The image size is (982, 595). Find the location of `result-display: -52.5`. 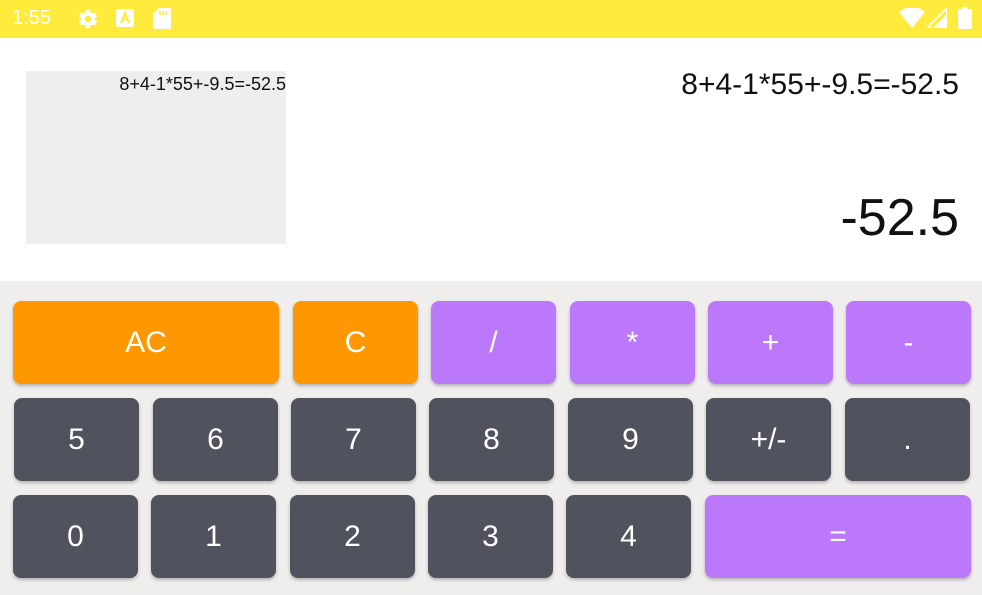

result-display: -52.5 is located at coordinates (899, 218).